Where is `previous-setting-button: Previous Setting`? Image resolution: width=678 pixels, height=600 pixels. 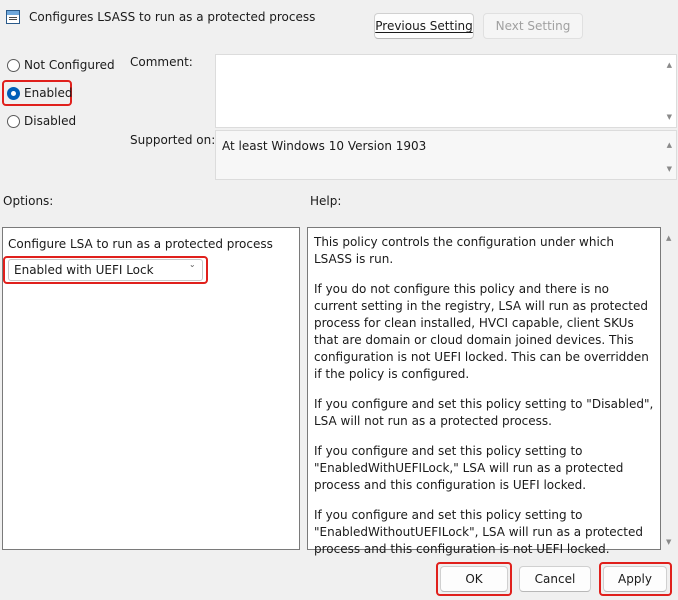 previous-setting-button: Previous Setting is located at coordinates (424, 26).